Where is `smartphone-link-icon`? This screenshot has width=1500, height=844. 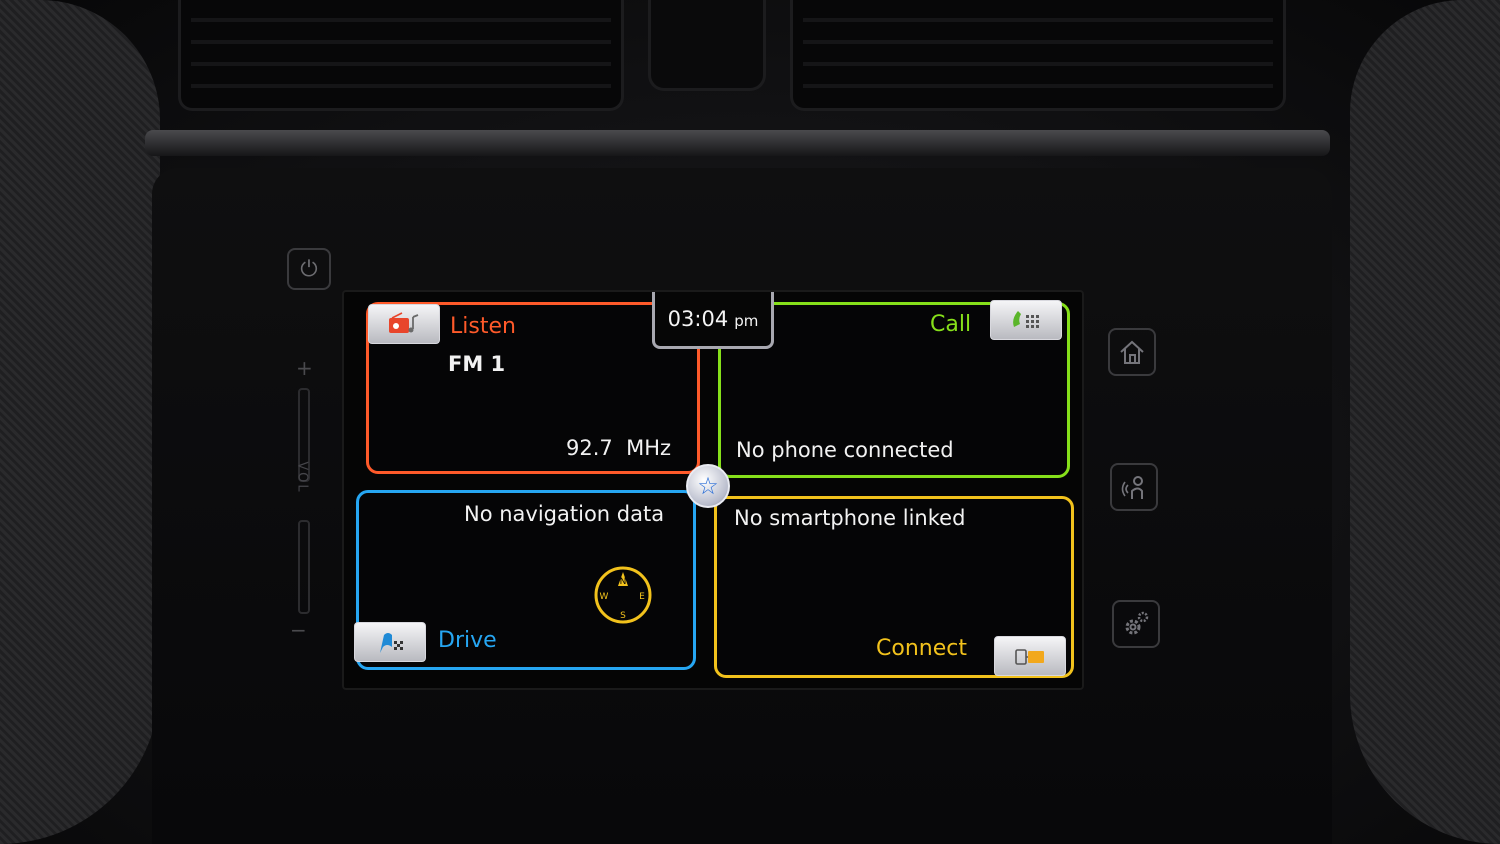 smartphone-link-icon is located at coordinates (1030, 656).